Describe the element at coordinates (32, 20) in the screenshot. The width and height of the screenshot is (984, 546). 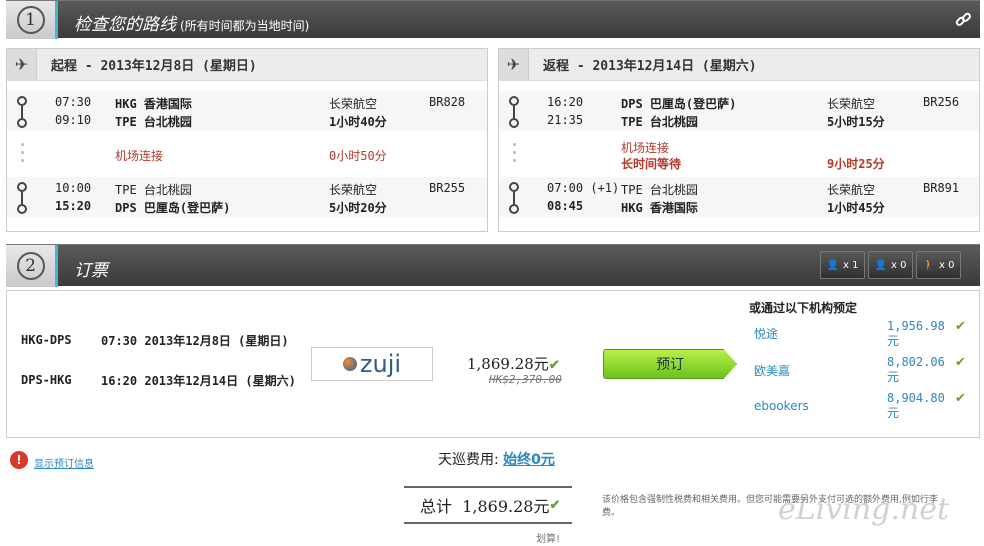
I see `step1-number-badge: 1` at that location.